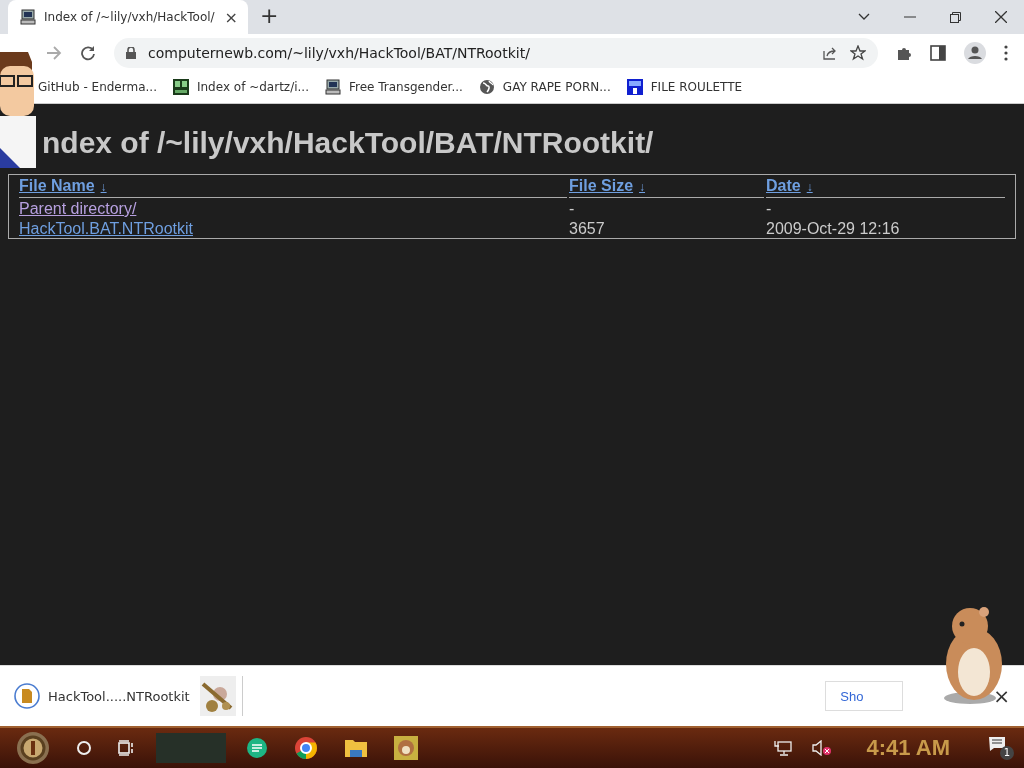 This screenshot has height=768, width=1024. Describe the element at coordinates (938, 52) in the screenshot. I see `side-panel-icon` at that location.